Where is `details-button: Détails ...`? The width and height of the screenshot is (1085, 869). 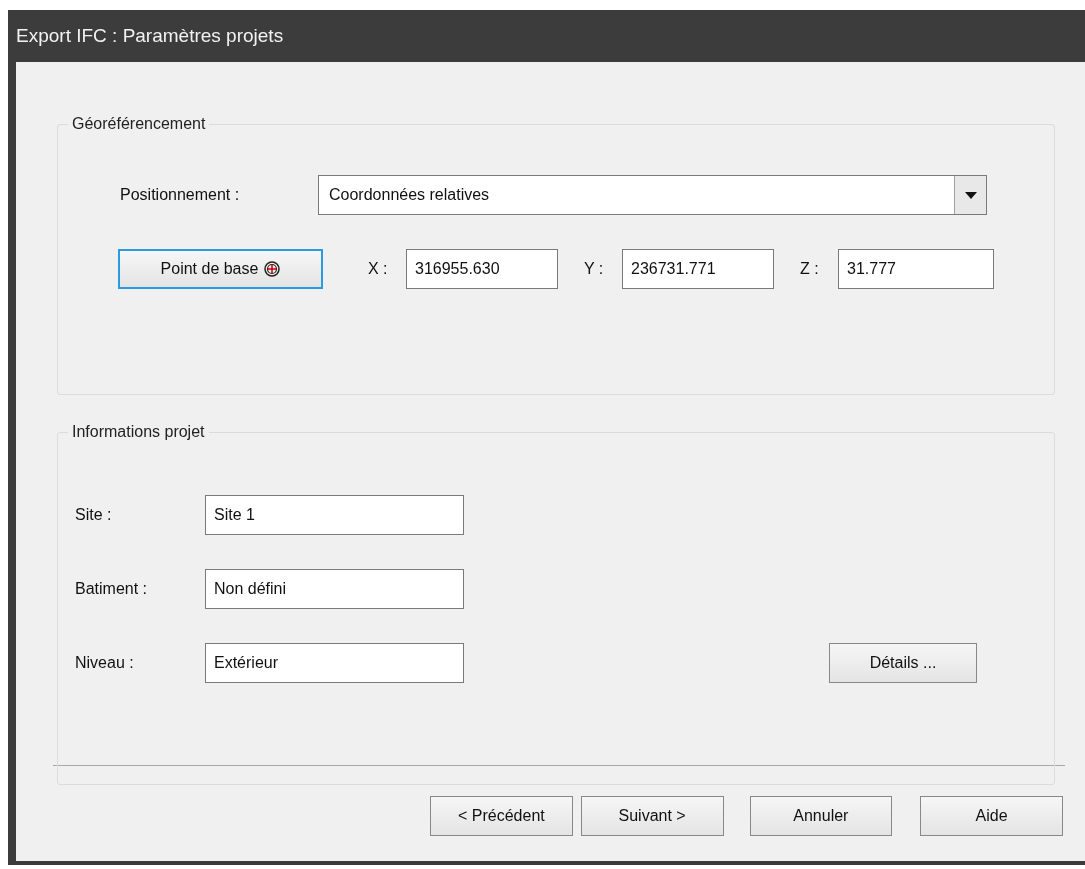
details-button: Détails ... is located at coordinates (903, 663).